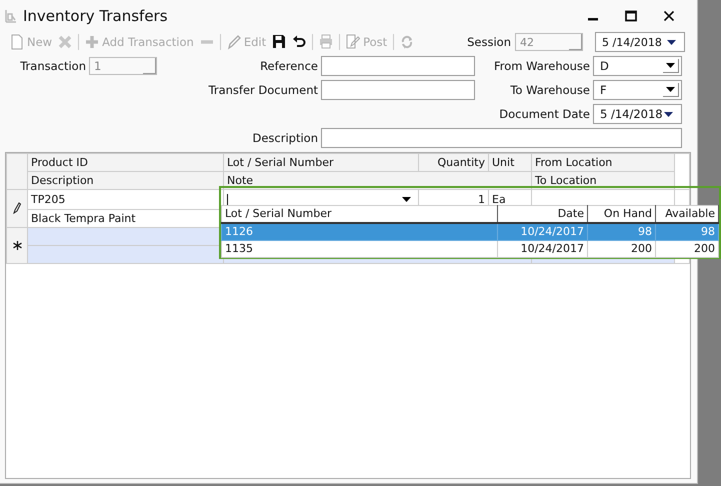  What do you see at coordinates (637, 114) in the screenshot?
I see `dropdown-field: 5 /14/2018` at bounding box center [637, 114].